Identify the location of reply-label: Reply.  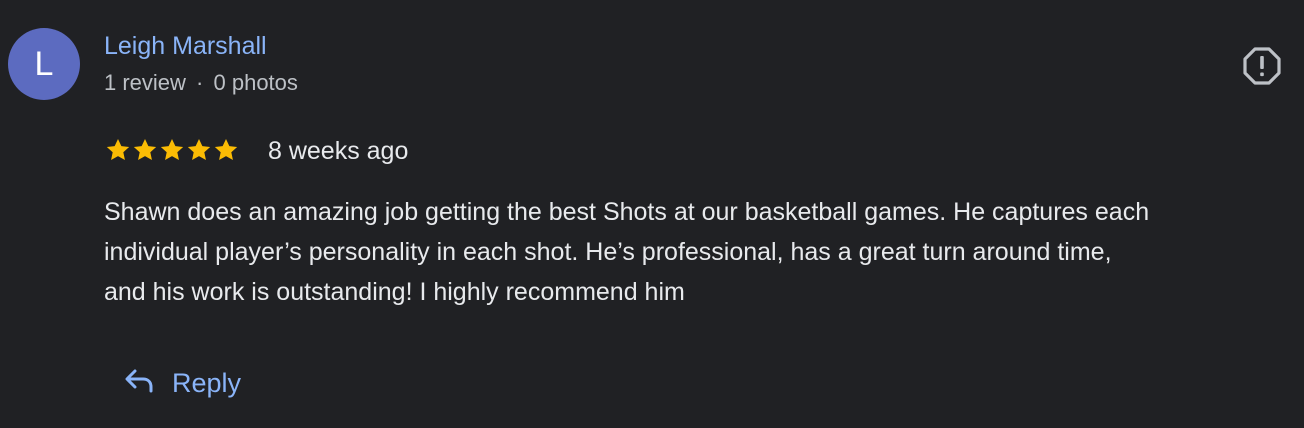
(207, 382).